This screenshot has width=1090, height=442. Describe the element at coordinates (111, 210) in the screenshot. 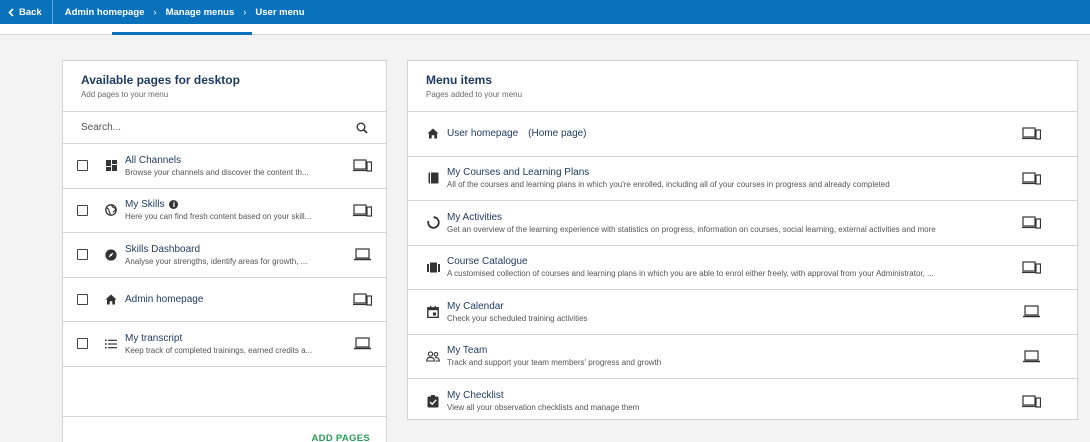

I see `globe-icon` at that location.